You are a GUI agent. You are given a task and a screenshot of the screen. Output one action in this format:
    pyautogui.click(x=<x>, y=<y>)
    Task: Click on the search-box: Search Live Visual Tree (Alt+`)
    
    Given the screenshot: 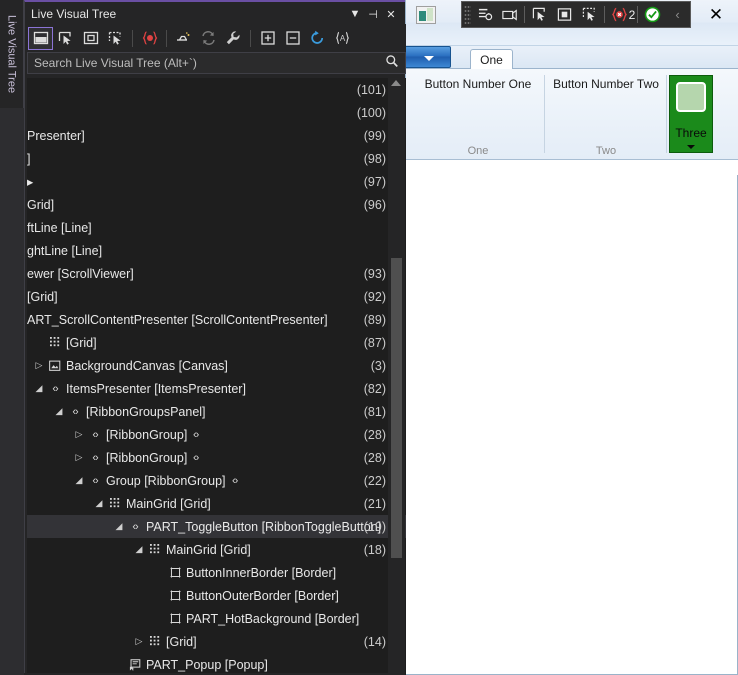 What is the action you would take?
    pyautogui.click(x=216, y=63)
    